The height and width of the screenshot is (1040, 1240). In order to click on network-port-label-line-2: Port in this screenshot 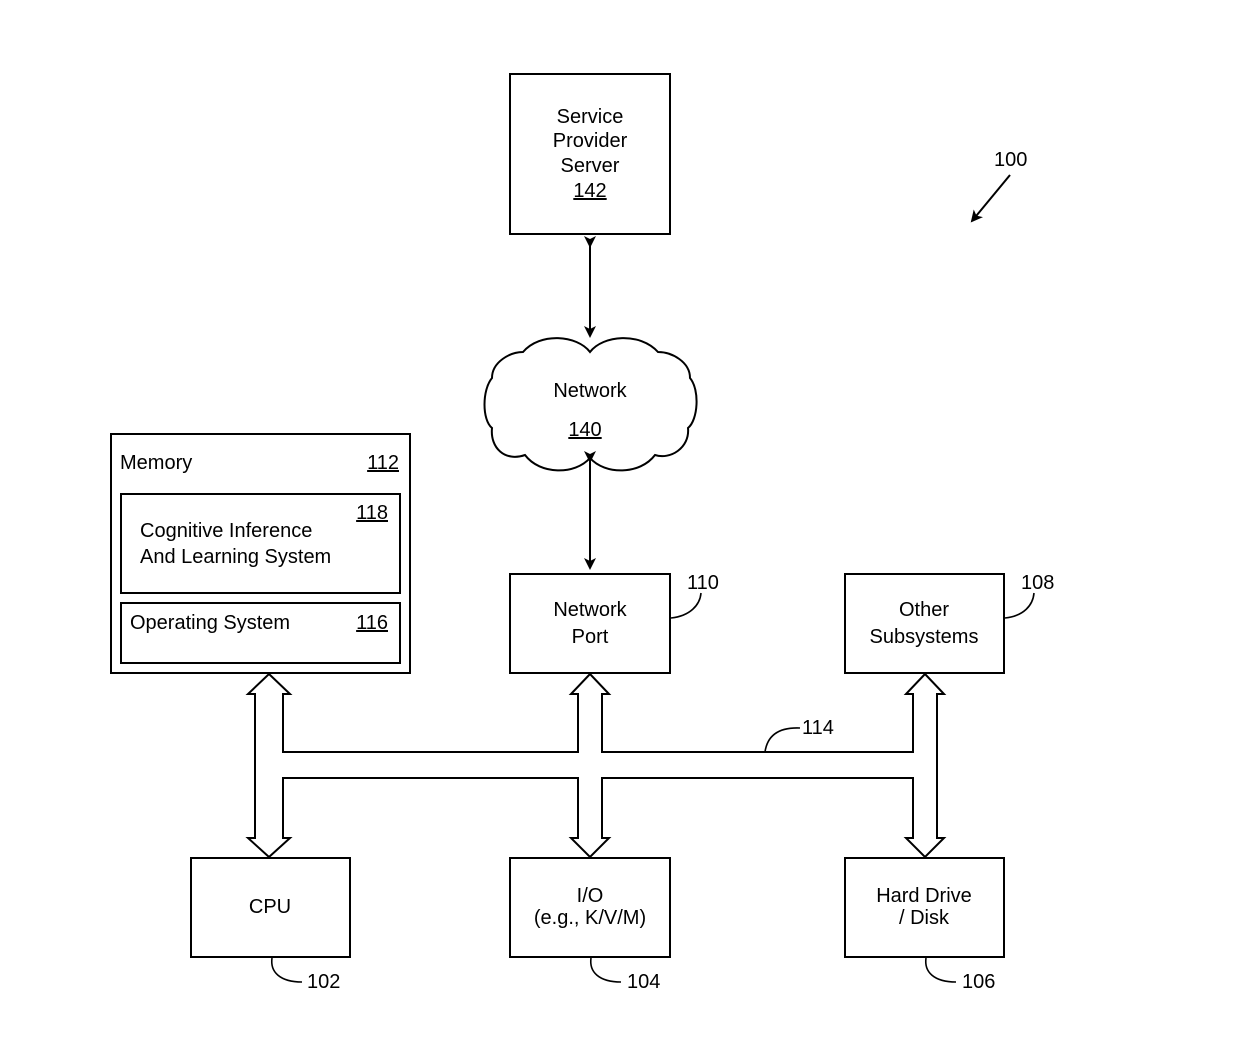, I will do `click(590, 637)`.